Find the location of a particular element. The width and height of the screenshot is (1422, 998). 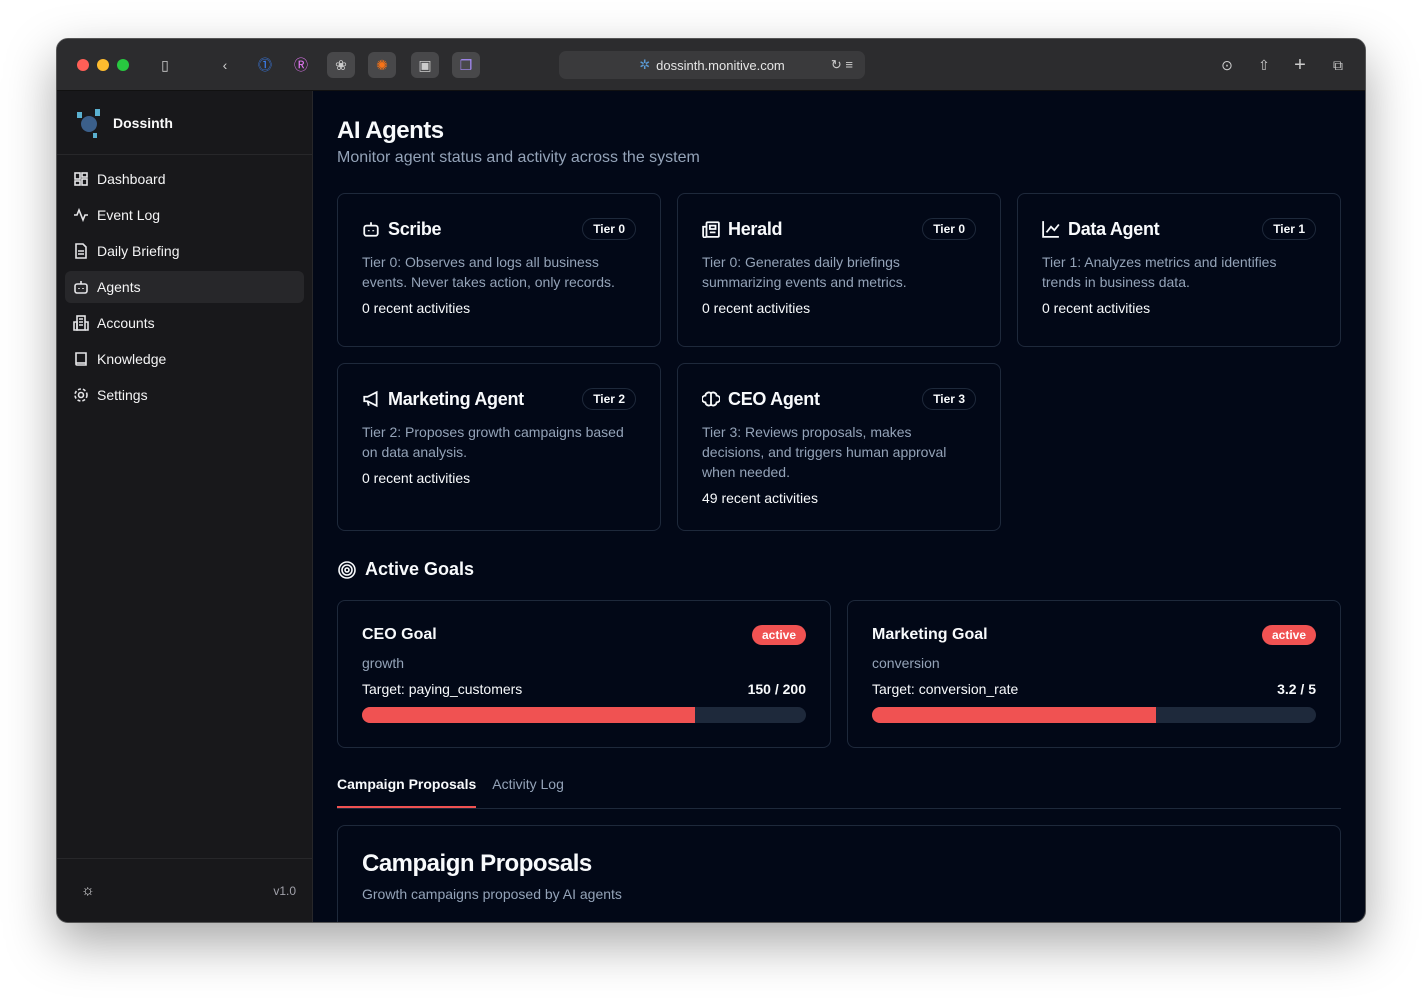

building-icon is located at coordinates (81, 323).